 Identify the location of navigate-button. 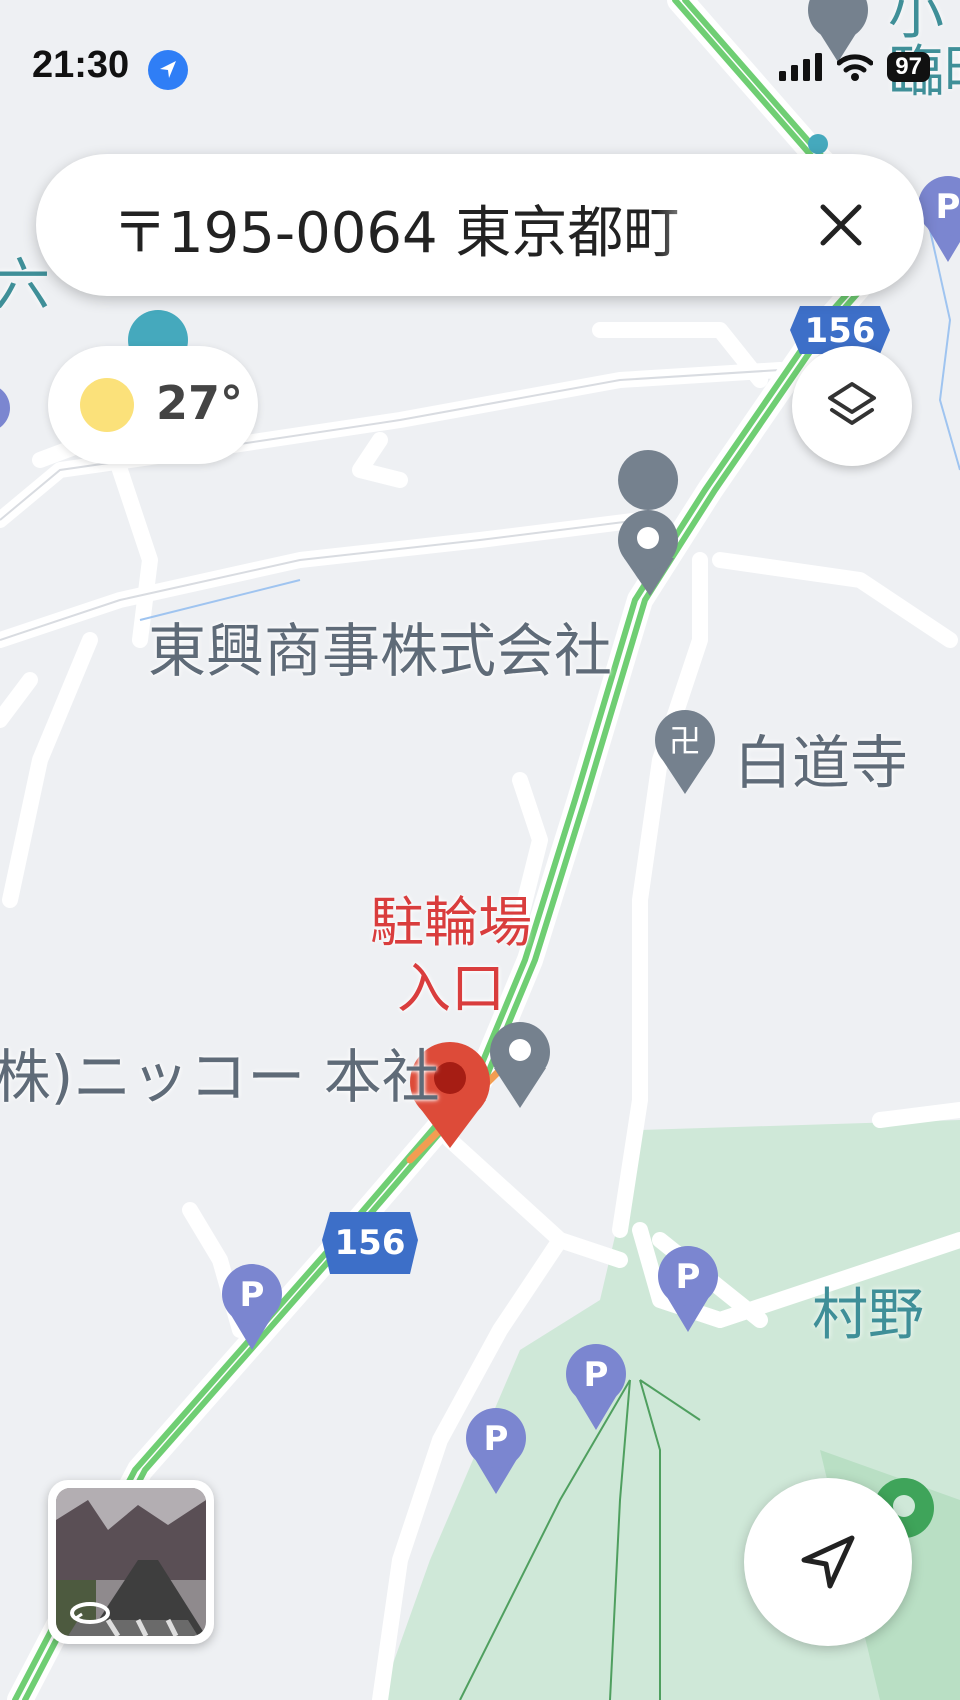
(828, 1562).